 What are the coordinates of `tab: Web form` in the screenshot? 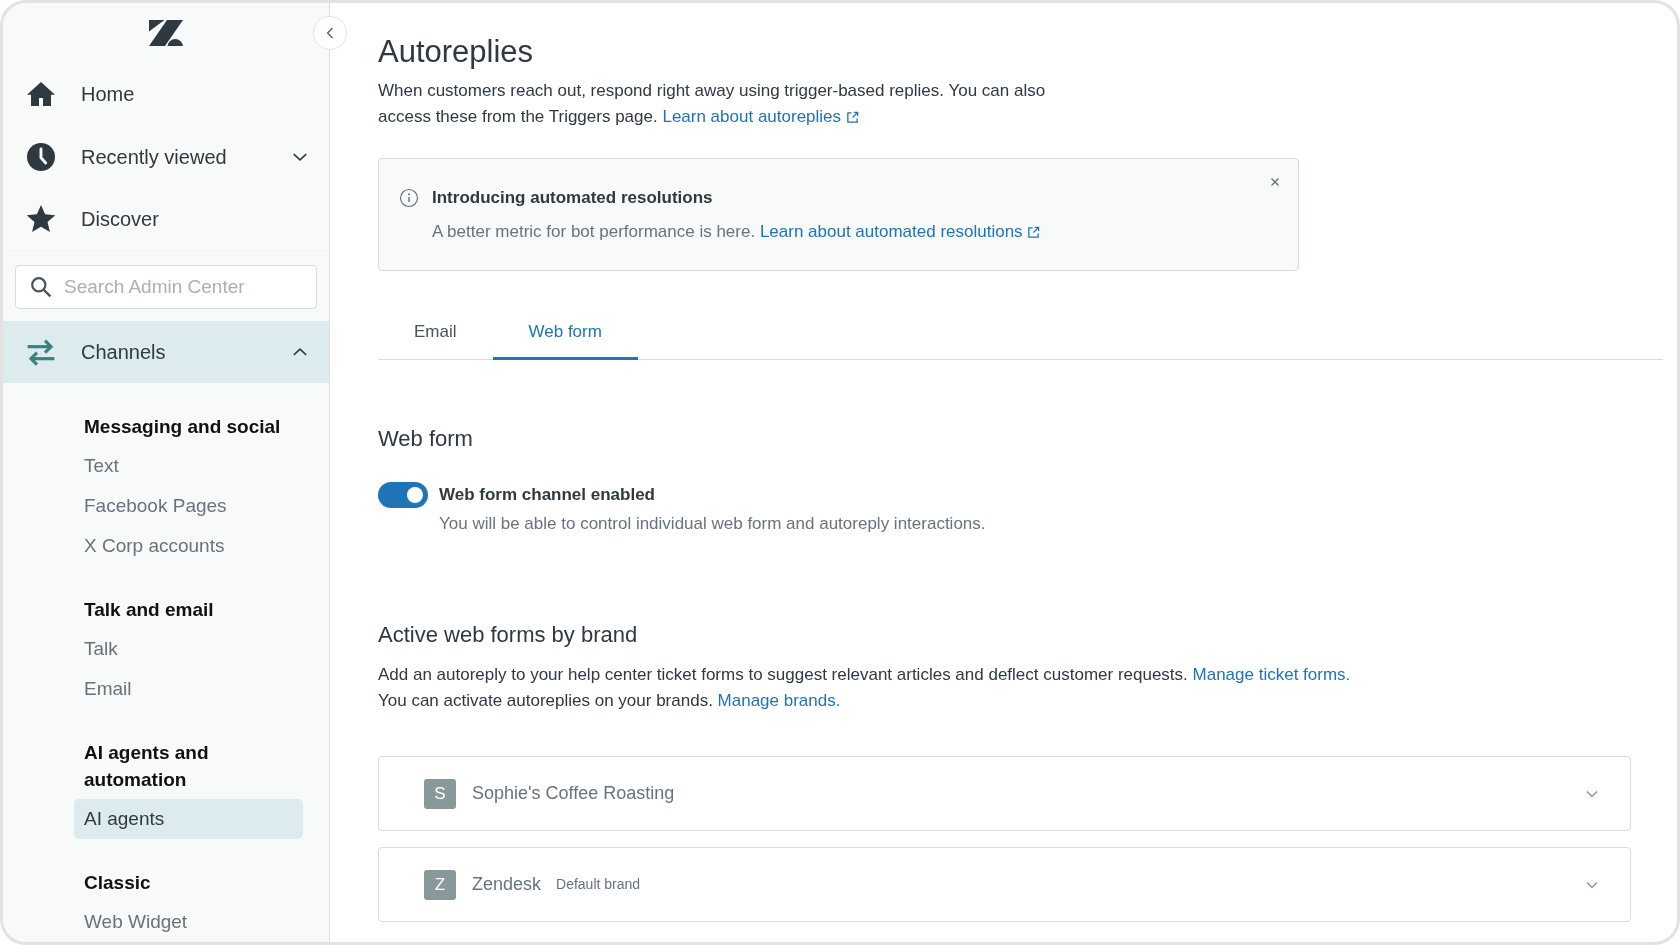 It's located at (565, 339).